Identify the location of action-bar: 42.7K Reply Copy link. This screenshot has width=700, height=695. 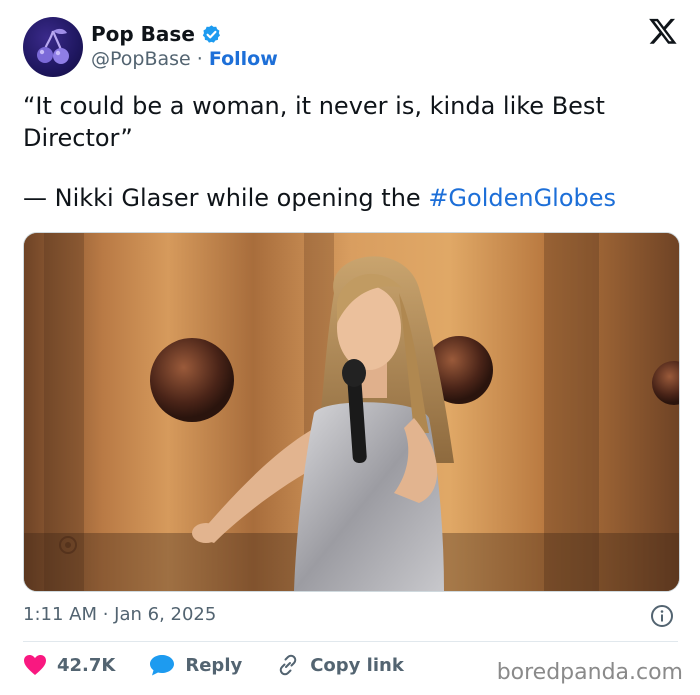
(230, 665).